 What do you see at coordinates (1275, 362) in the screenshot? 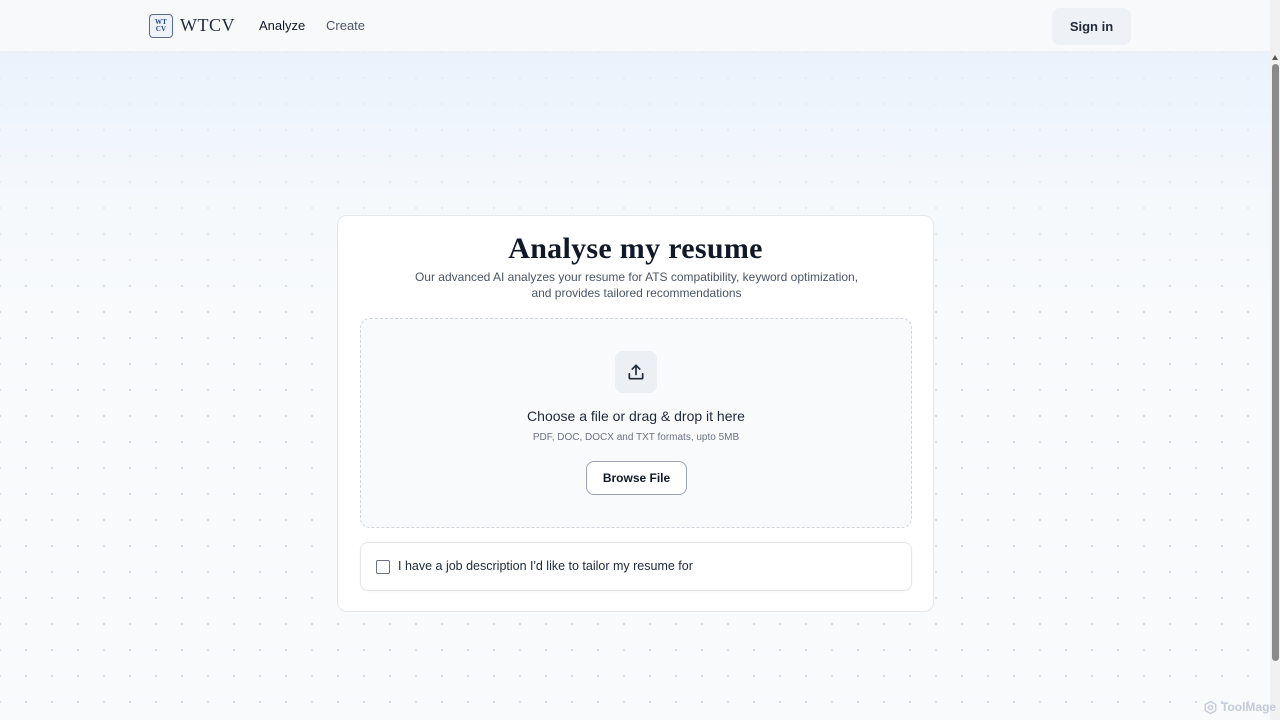
I see `scrollbar-thumb` at bounding box center [1275, 362].